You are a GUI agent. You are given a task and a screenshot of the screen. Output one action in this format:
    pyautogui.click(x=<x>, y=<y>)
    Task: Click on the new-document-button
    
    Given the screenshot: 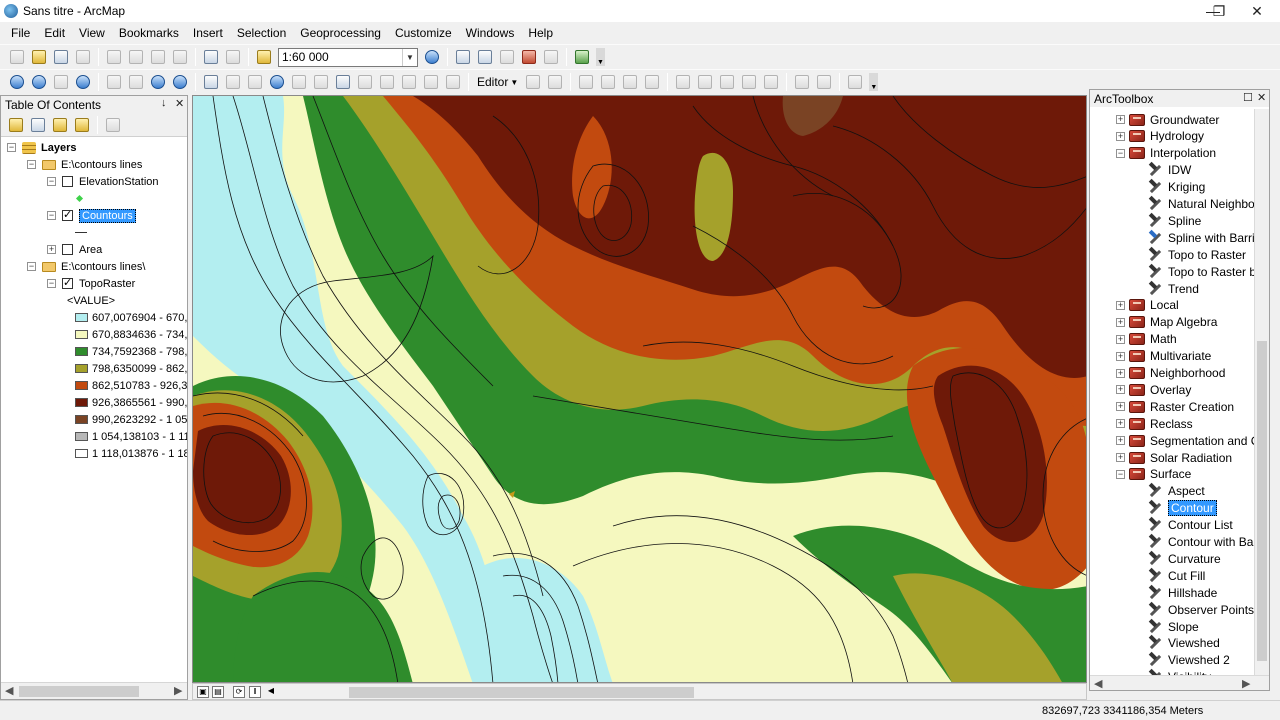 What is the action you would take?
    pyautogui.click(x=17, y=57)
    